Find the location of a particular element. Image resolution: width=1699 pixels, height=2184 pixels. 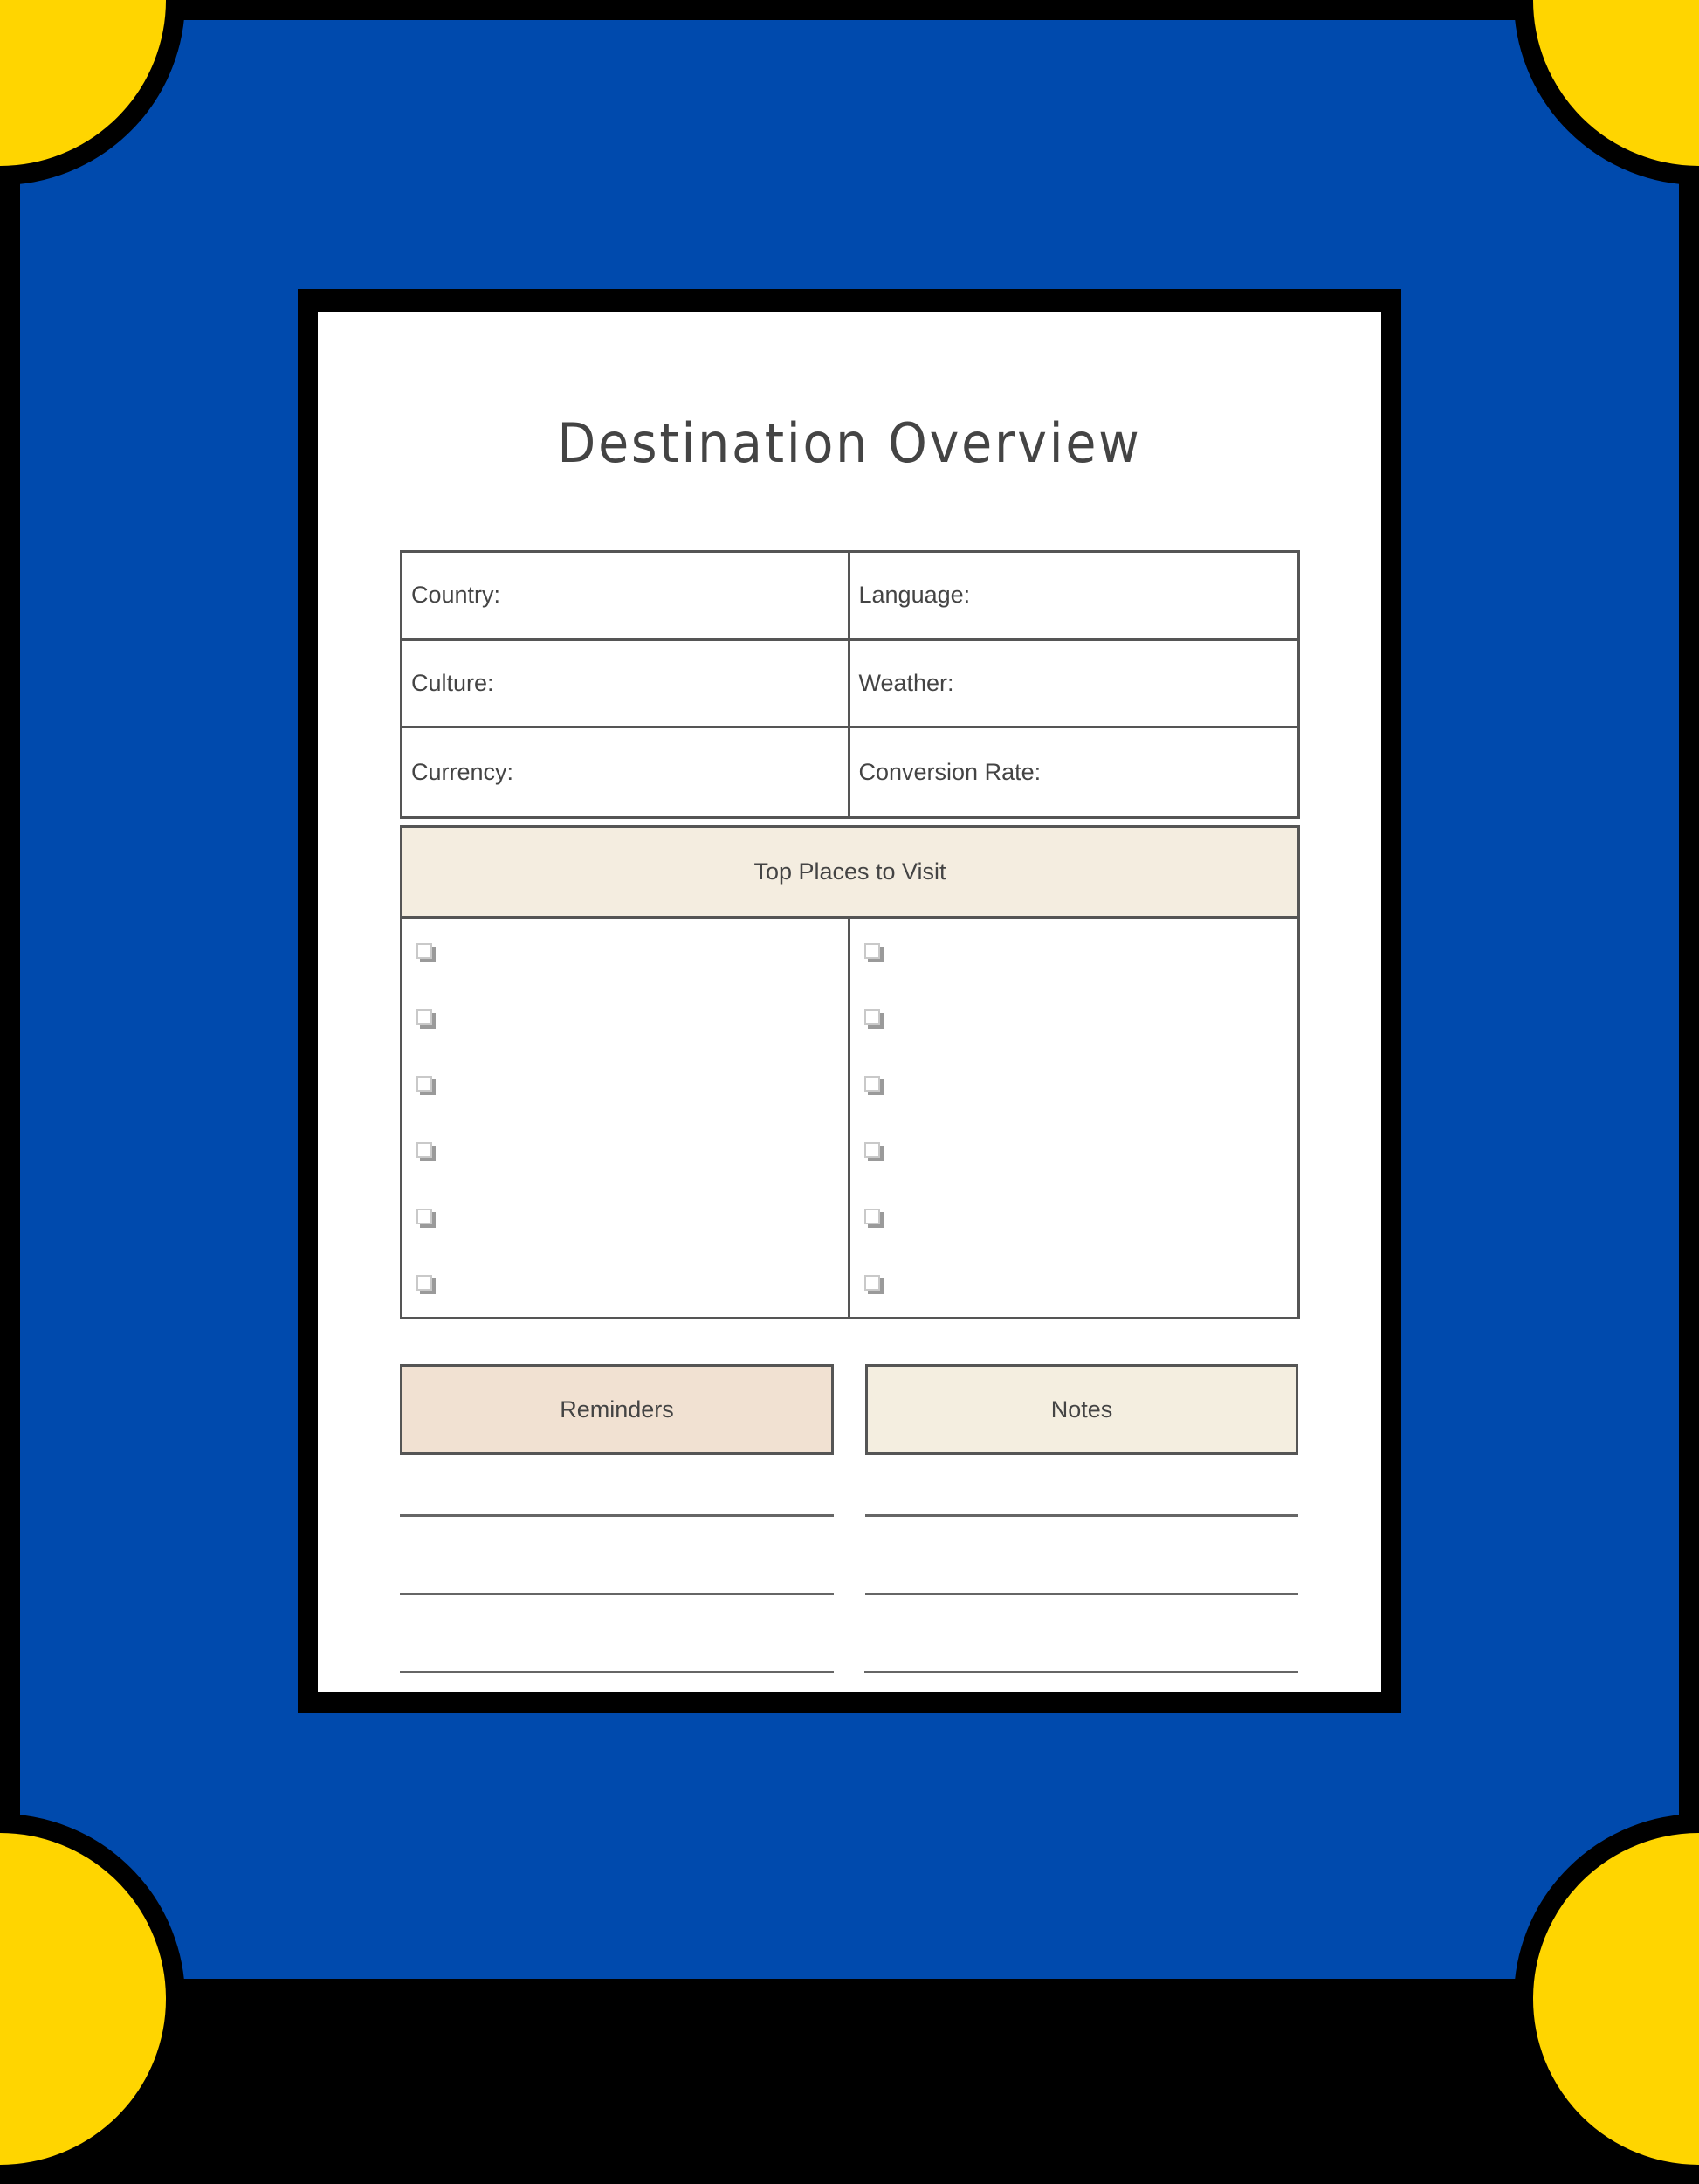

conversion-rate-field: Conversion Rate: is located at coordinates (1074, 772).